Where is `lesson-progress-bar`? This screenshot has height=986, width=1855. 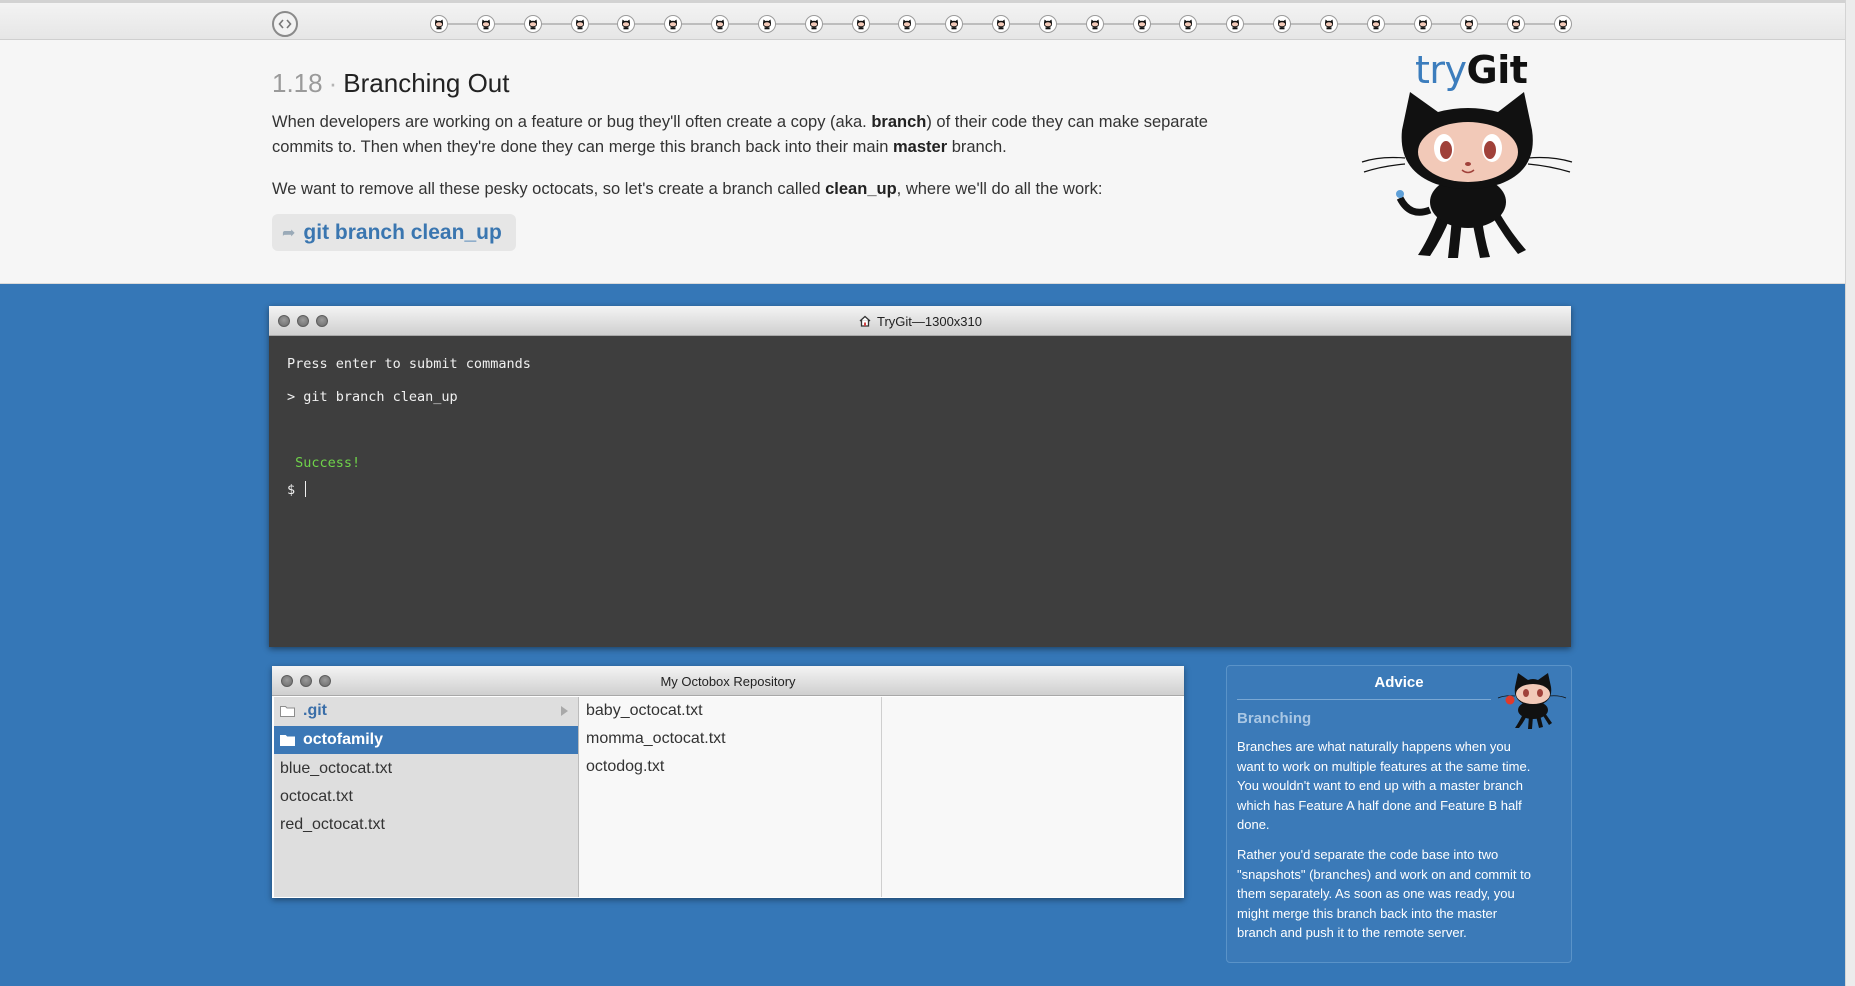 lesson-progress-bar is located at coordinates (922, 20).